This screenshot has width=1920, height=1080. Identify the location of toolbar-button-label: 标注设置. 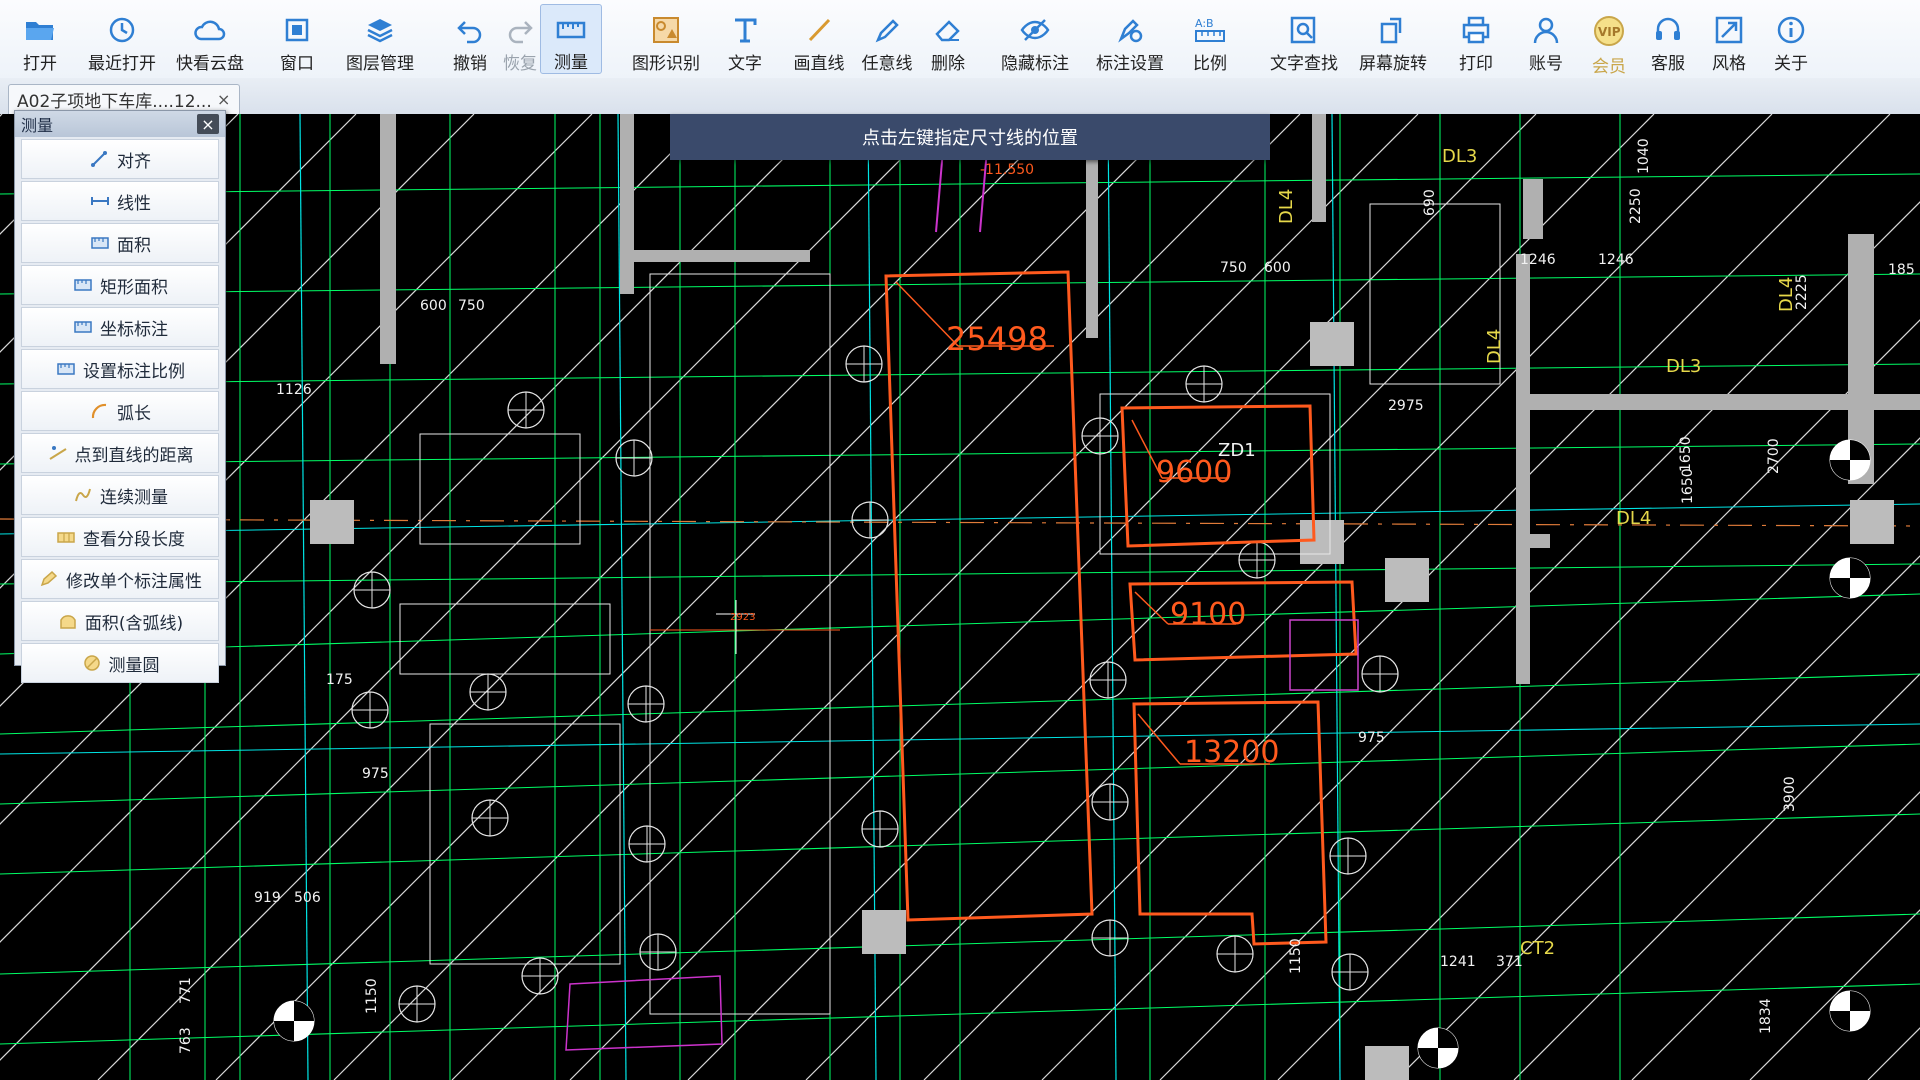
(1130, 64).